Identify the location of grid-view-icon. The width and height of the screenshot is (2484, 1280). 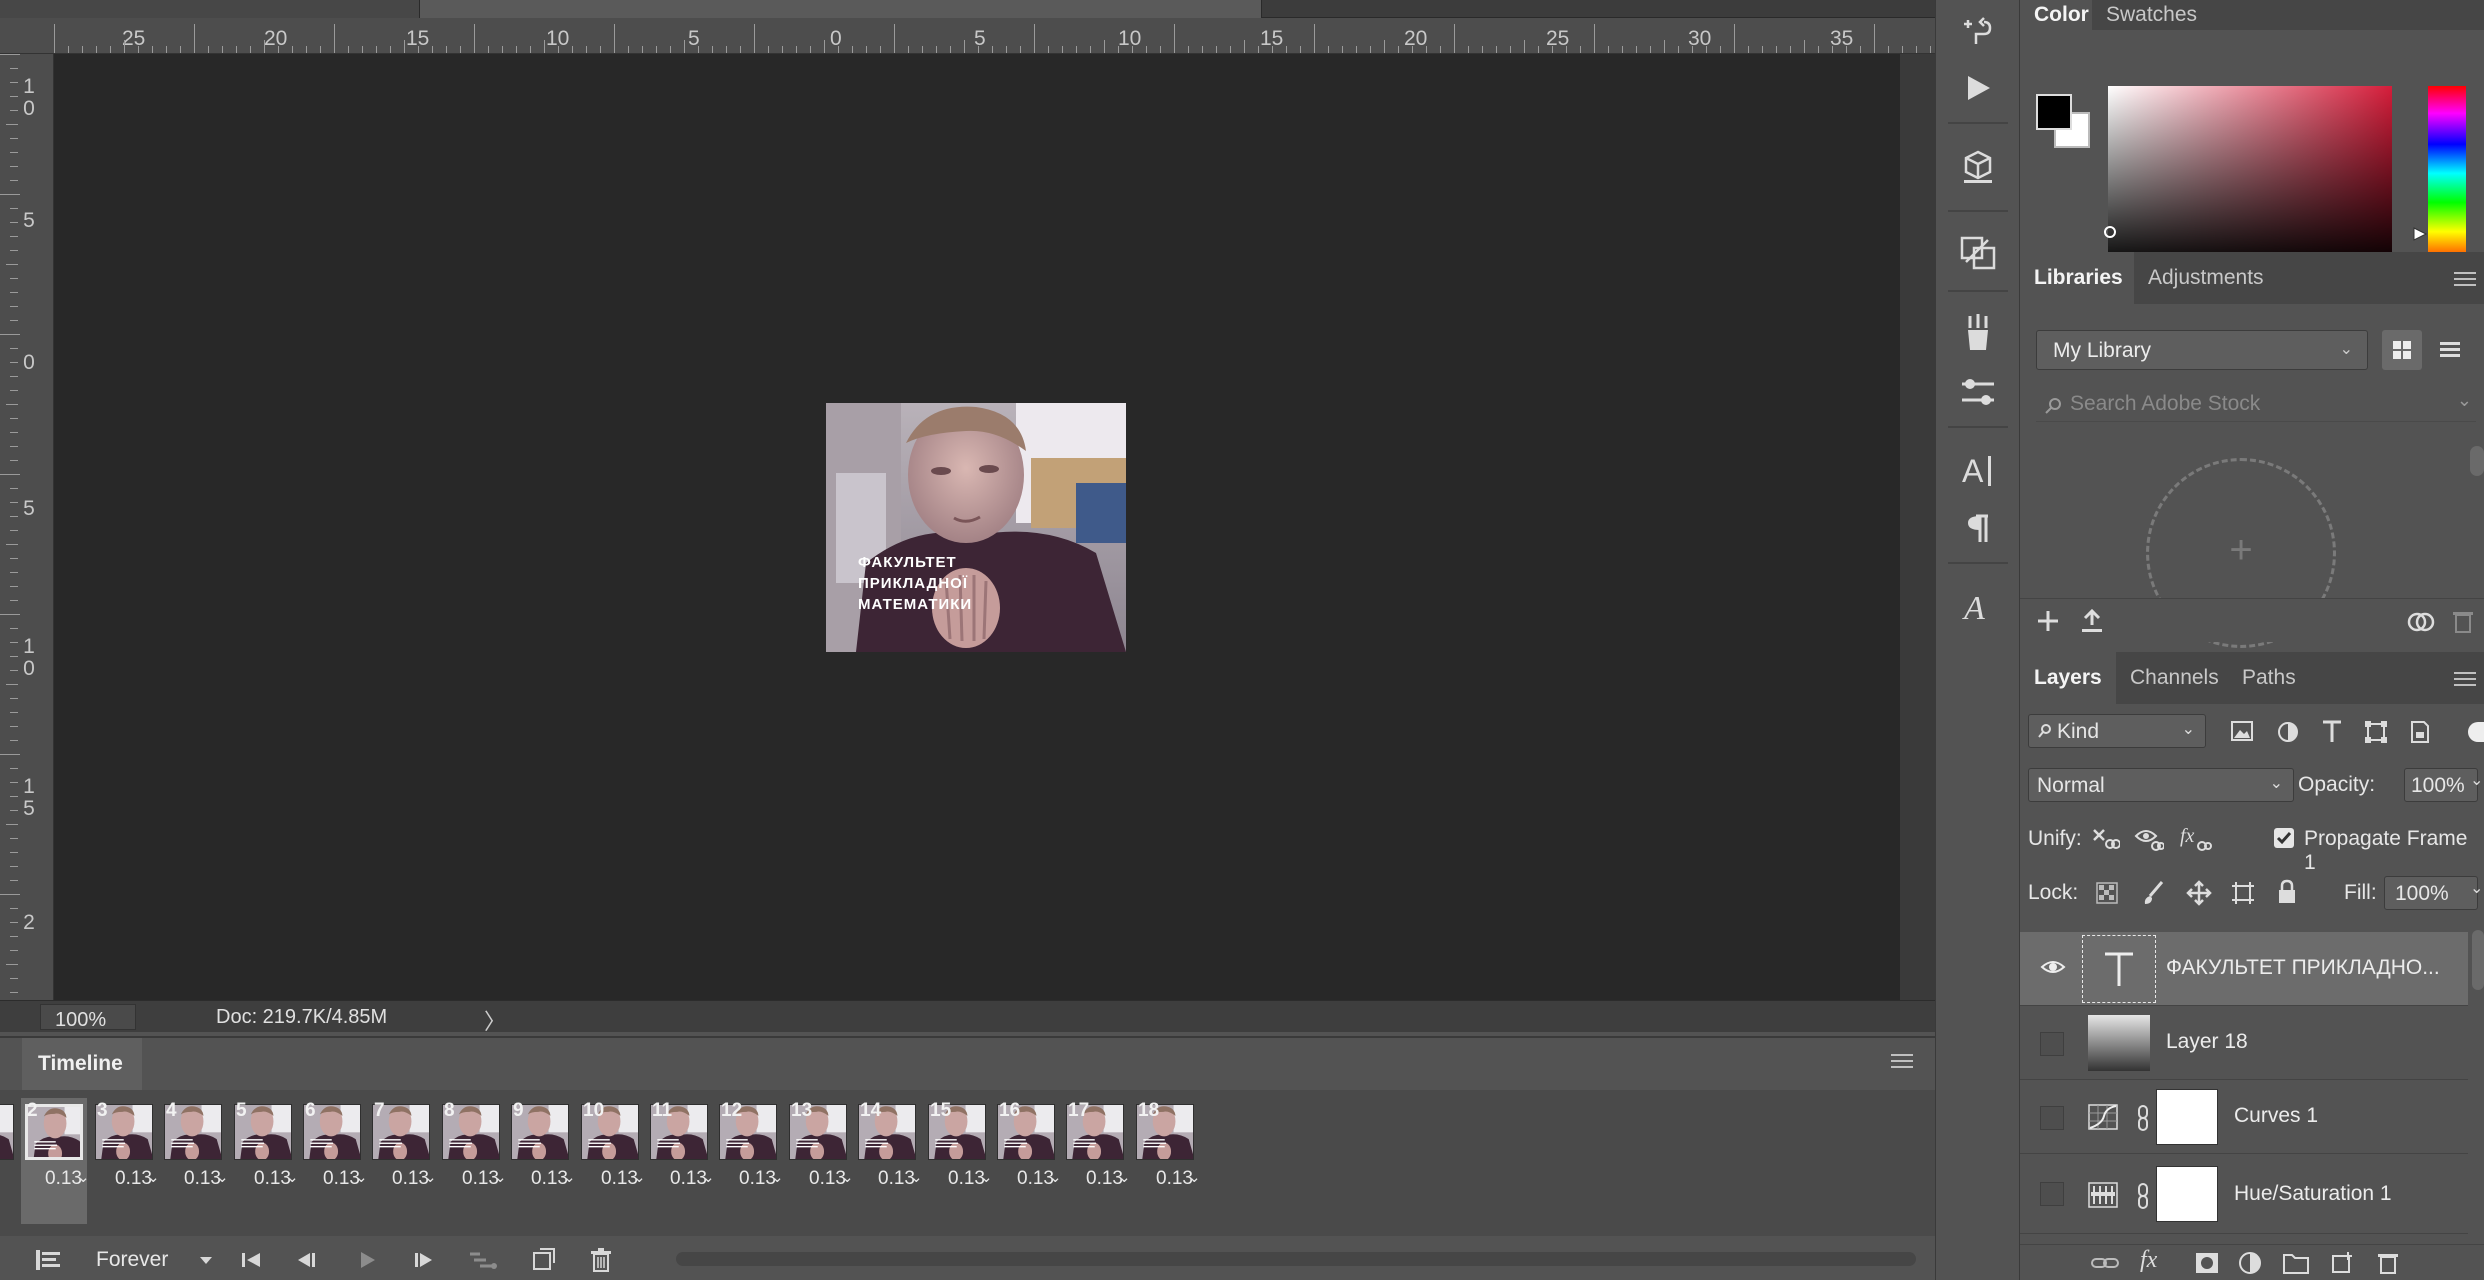
(2402, 350).